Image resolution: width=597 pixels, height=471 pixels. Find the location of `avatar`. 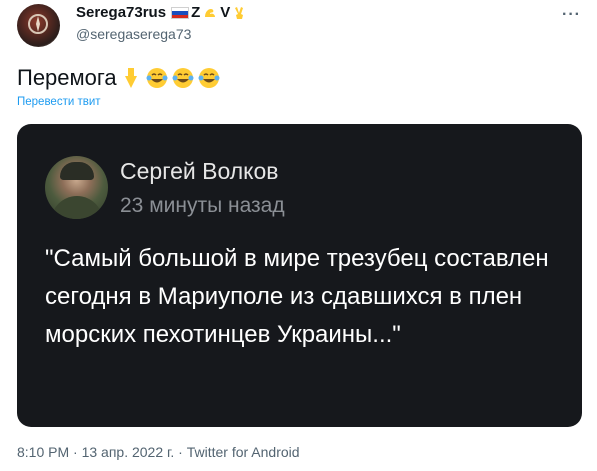

avatar is located at coordinates (38, 25).